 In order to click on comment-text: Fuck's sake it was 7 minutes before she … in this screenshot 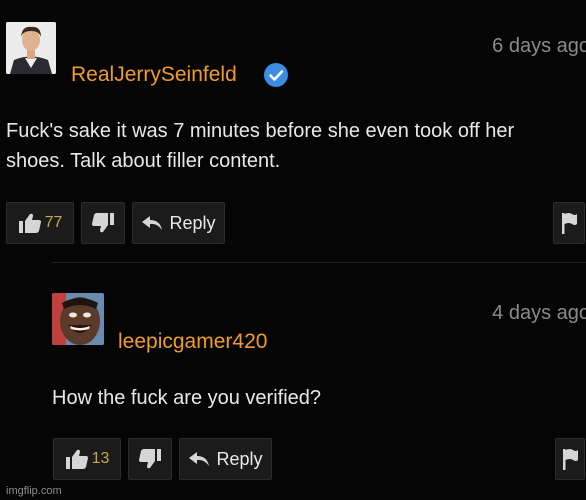, I will do `click(260, 146)`.